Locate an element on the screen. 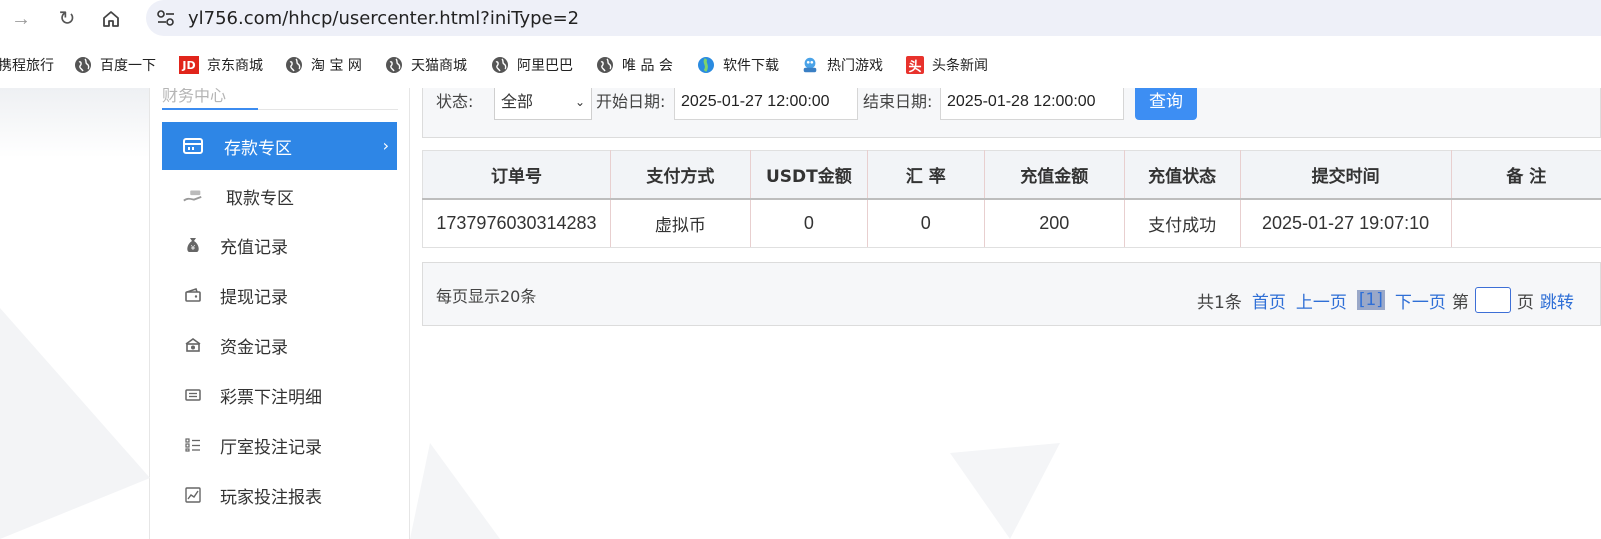 This screenshot has width=1601, height=539. page-number-input is located at coordinates (1492, 300).